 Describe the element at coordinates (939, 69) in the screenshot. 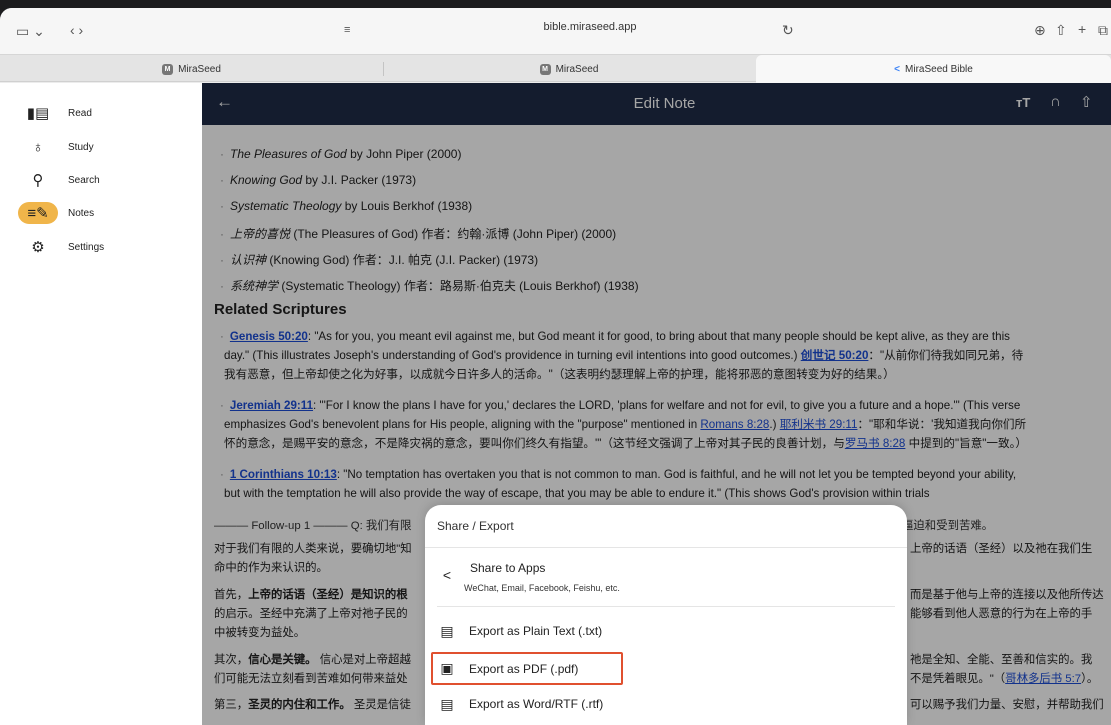

I see `tab-label: MiraSeed Bible` at that location.